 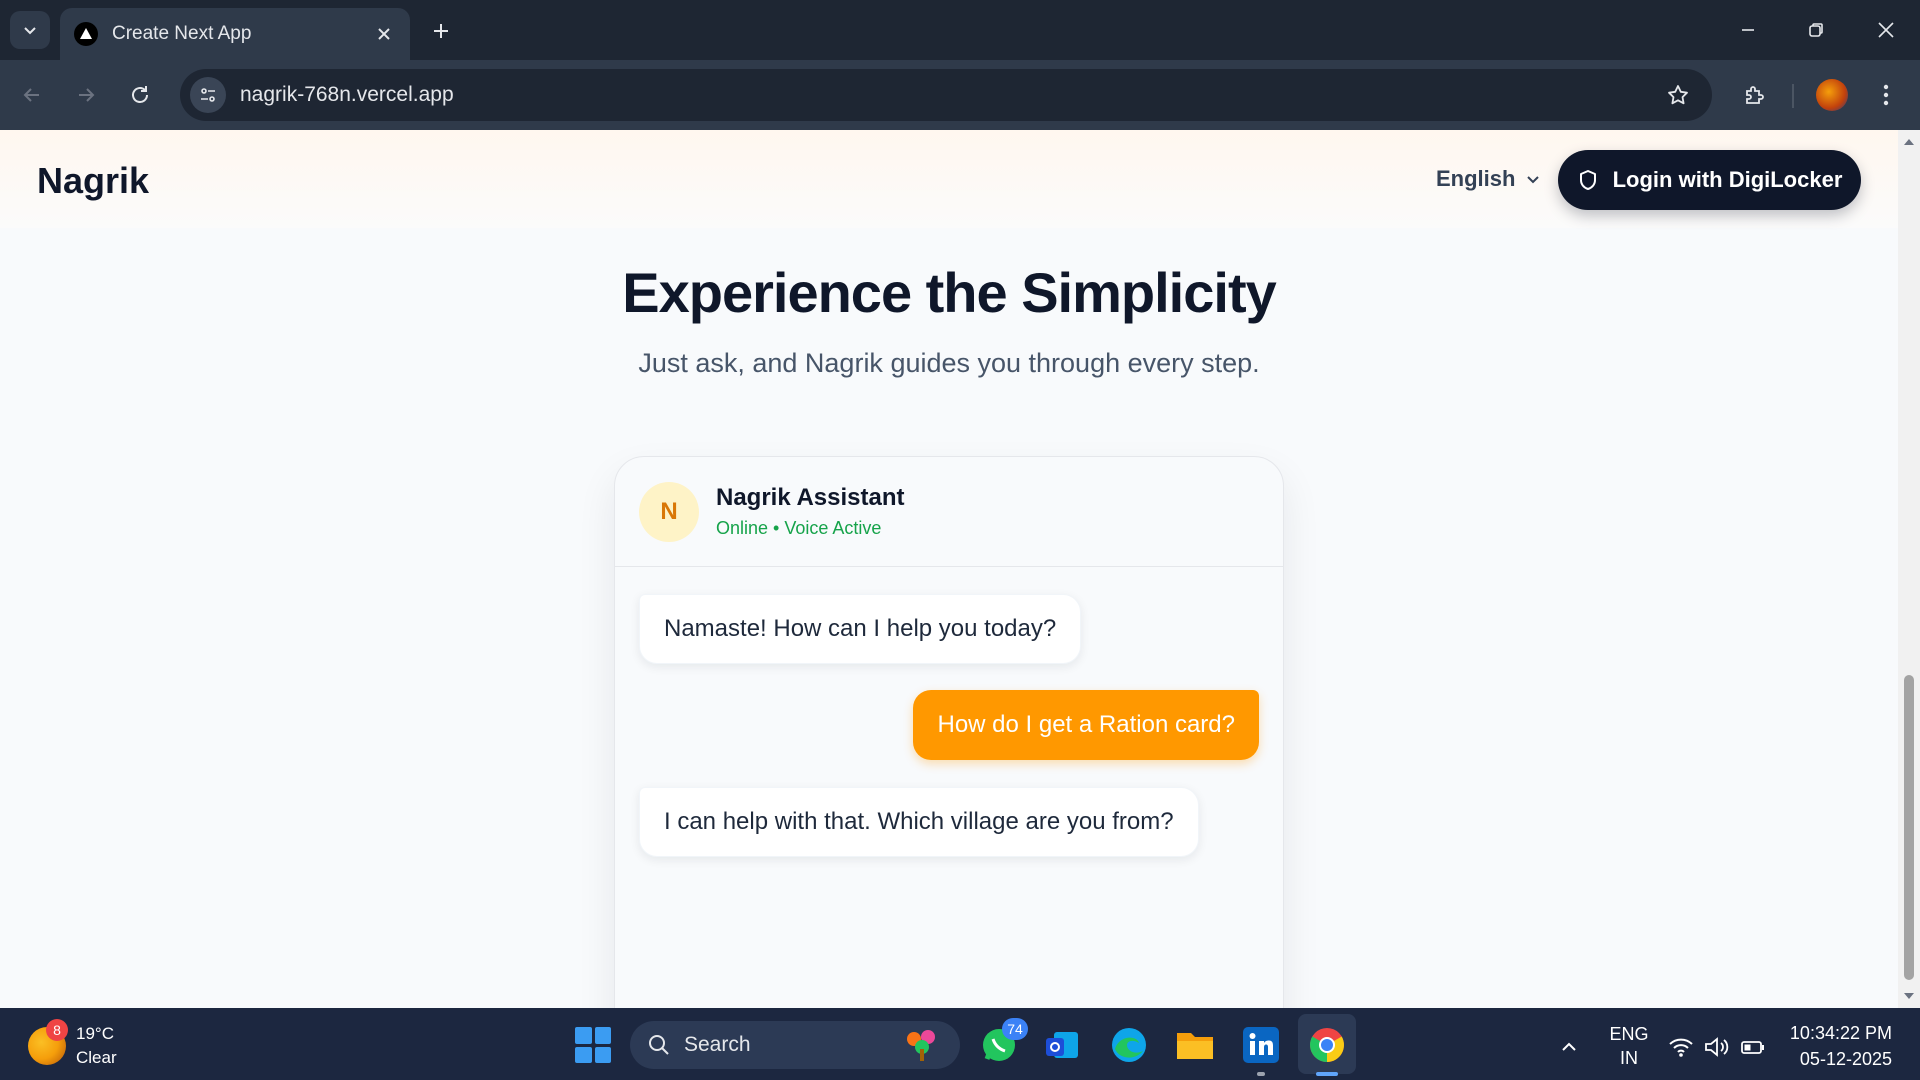 I want to click on chat-message-bot: Namaste! How can I help you today?, so click(x=860, y=629).